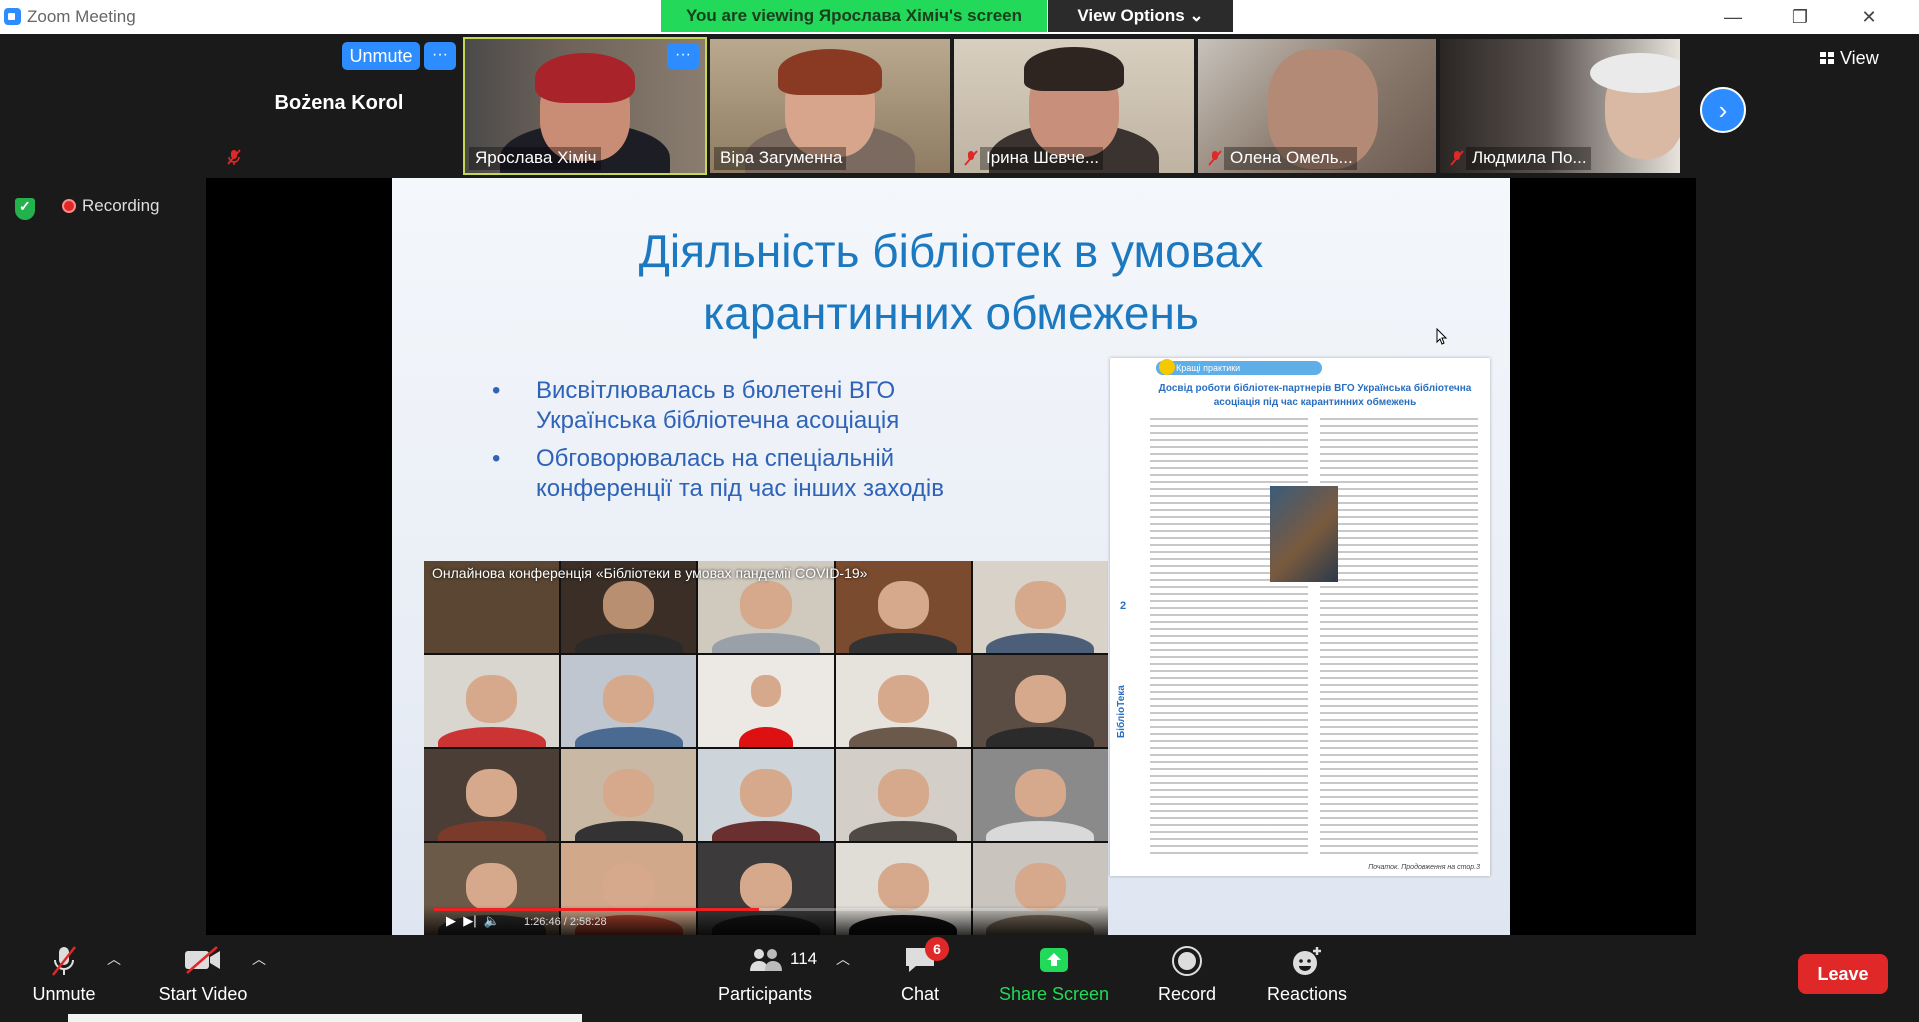  Describe the element at coordinates (937, 949) in the screenshot. I see `chat-unread-badge: 6` at that location.